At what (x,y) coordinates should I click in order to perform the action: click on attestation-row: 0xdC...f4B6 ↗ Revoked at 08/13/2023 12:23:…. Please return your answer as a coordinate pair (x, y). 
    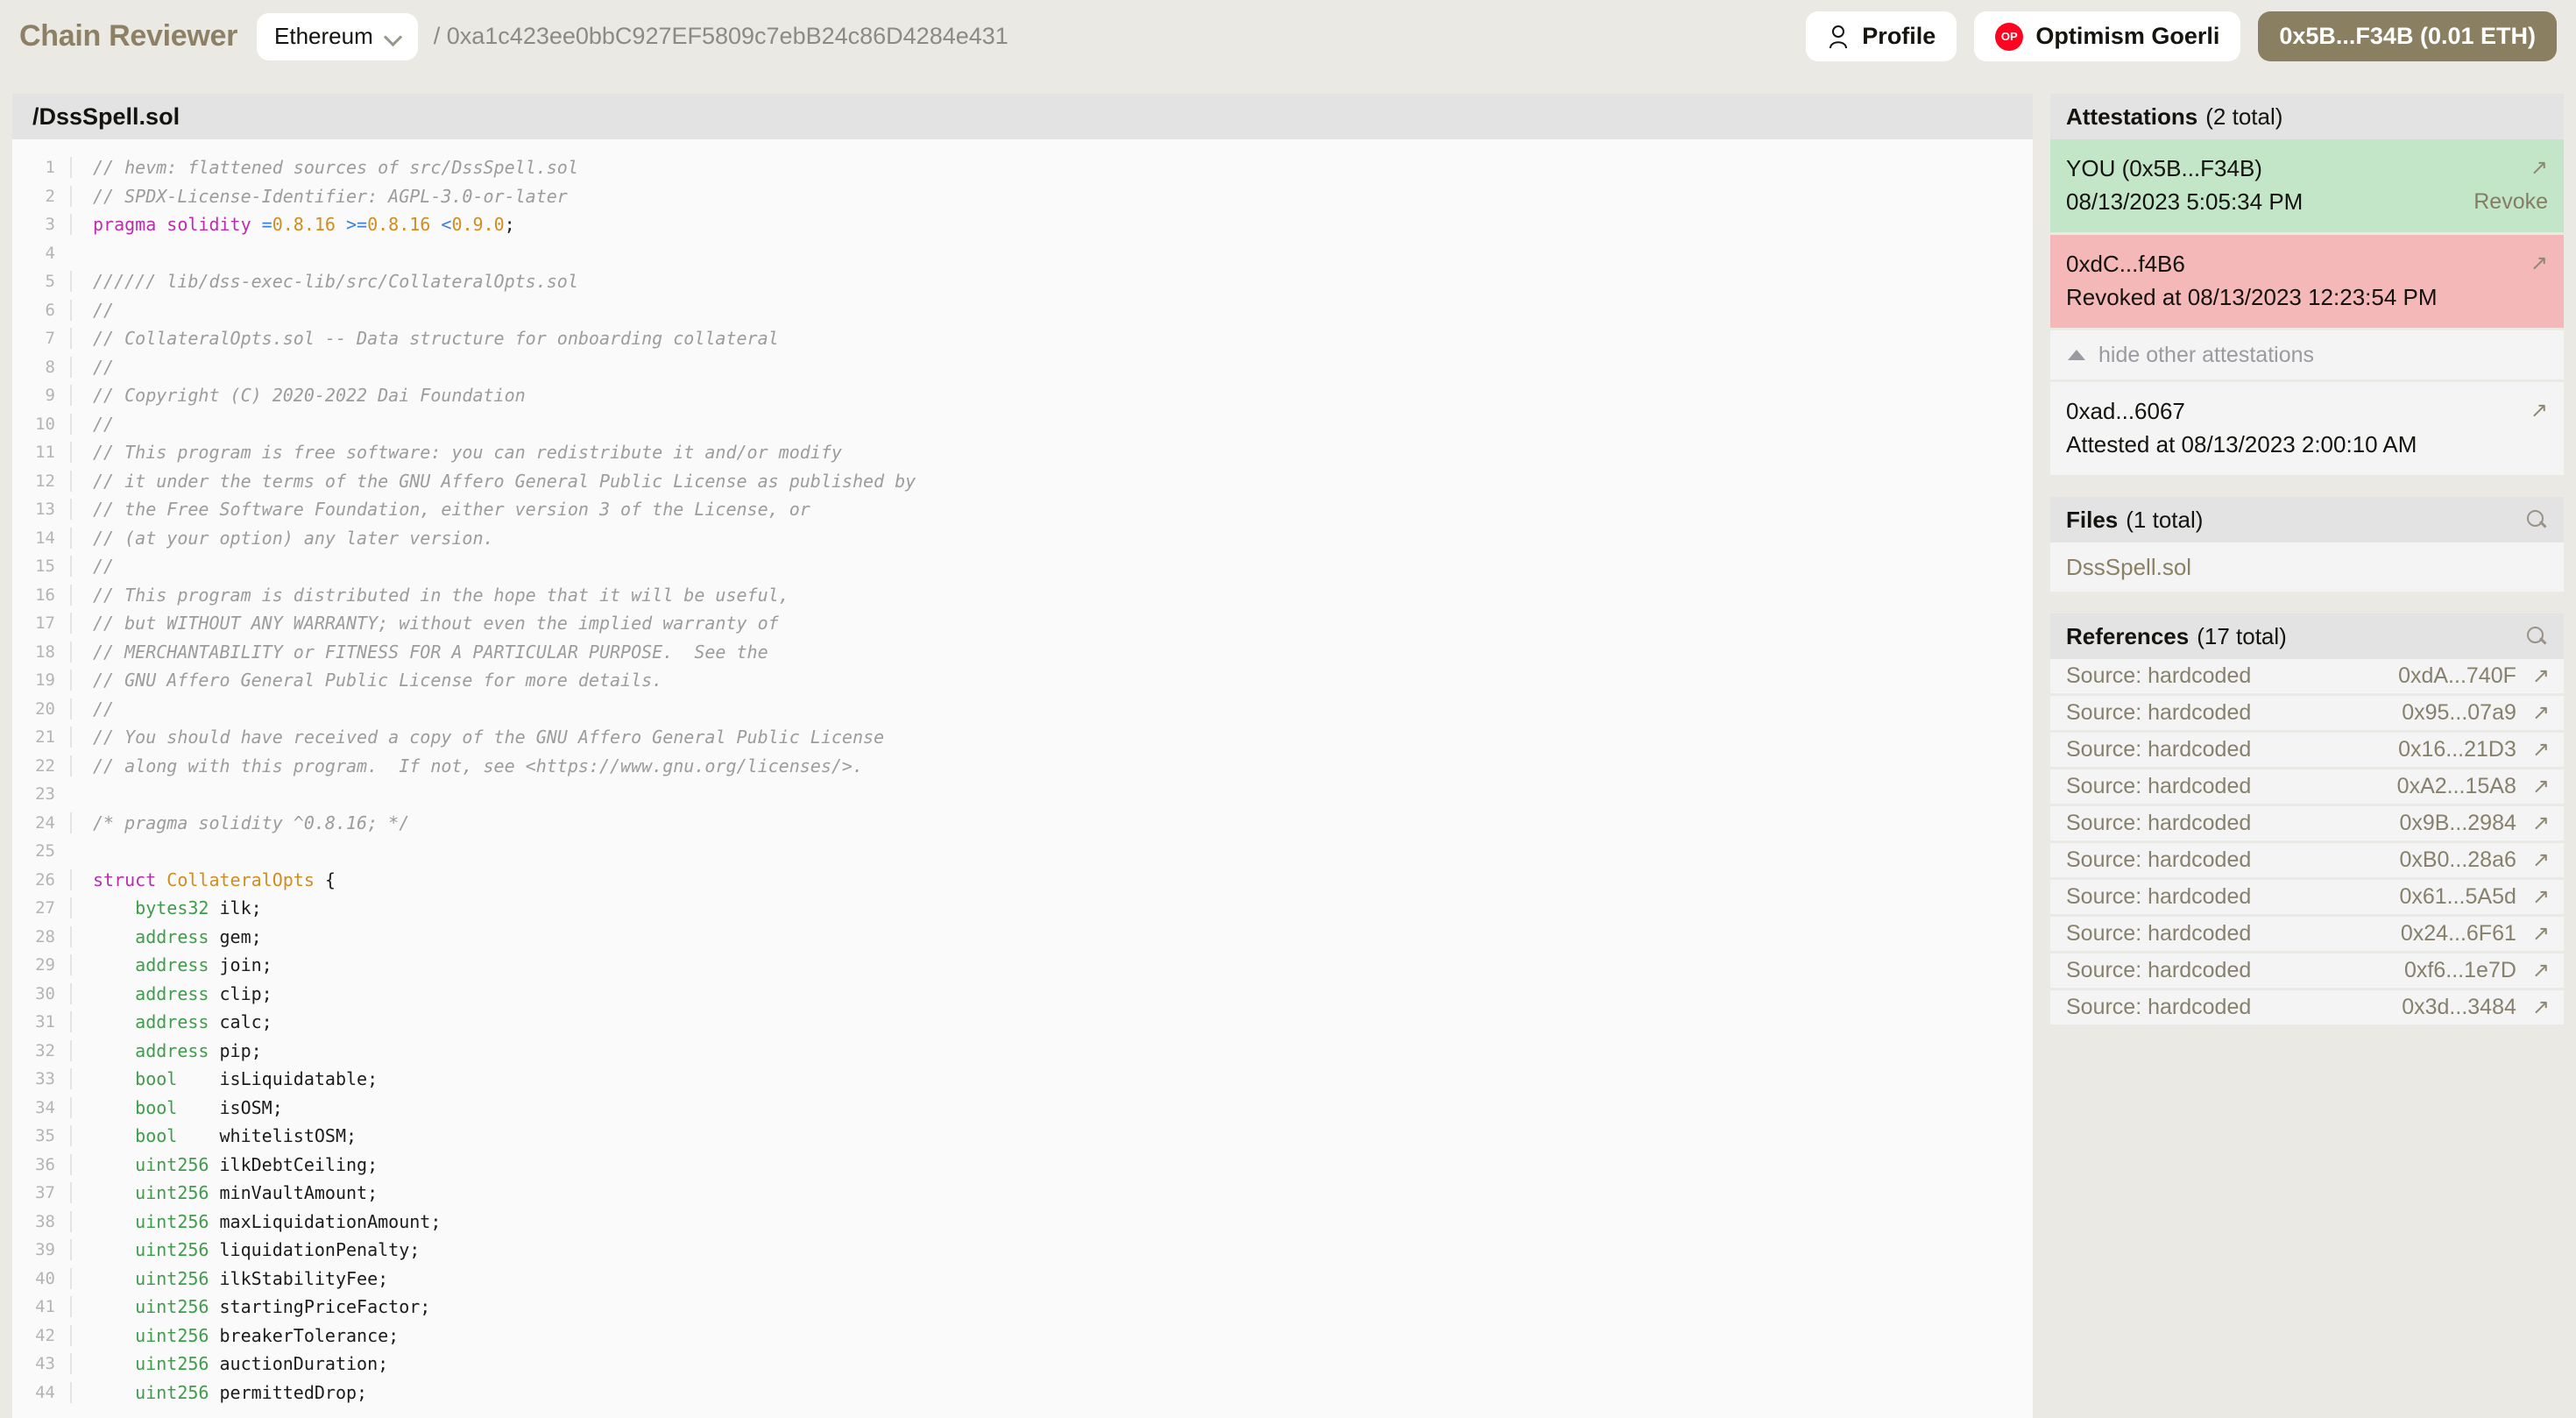
    Looking at the image, I should click on (2307, 281).